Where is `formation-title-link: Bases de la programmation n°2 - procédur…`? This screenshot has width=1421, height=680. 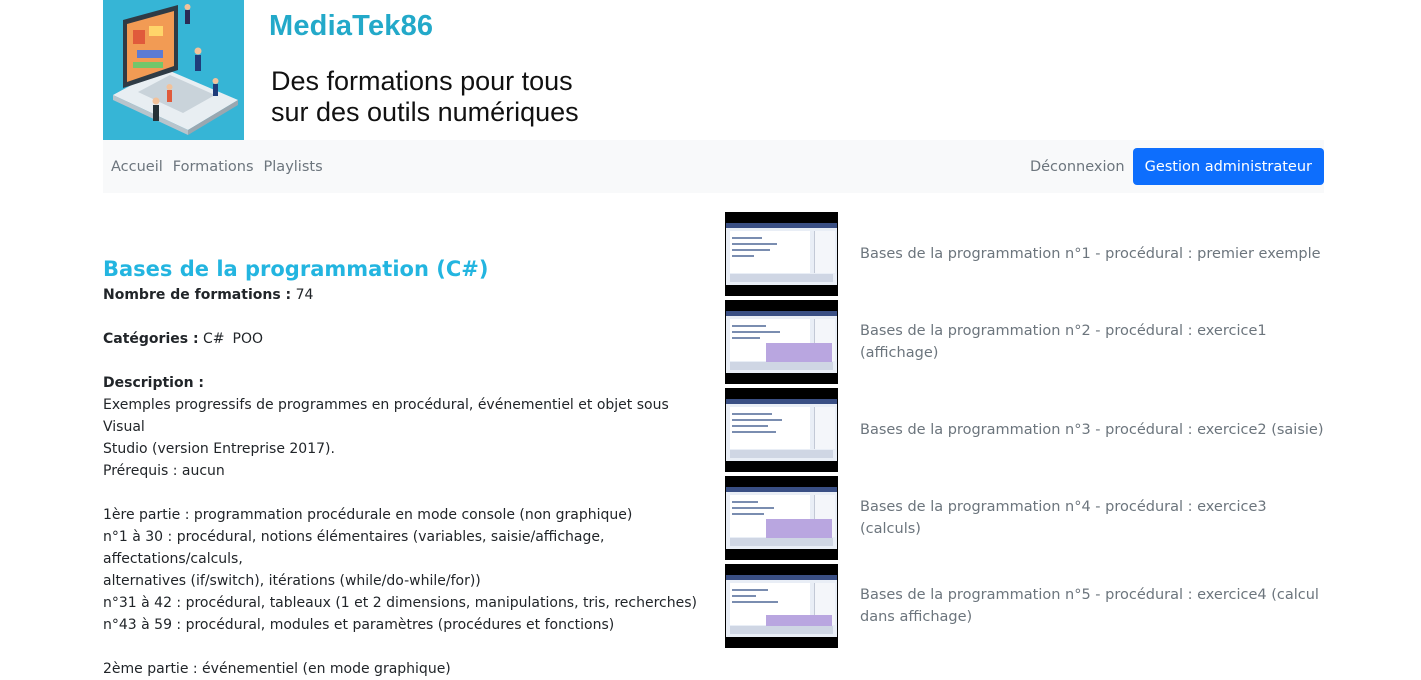 formation-title-link: Bases de la programmation n°2 - procédur… is located at coordinates (1095, 342).